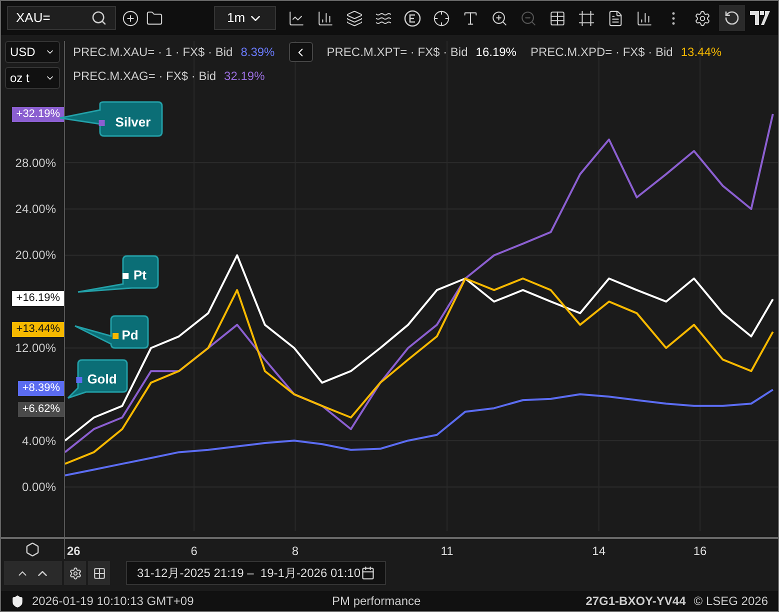  I want to click on grid-icon, so click(99, 573).